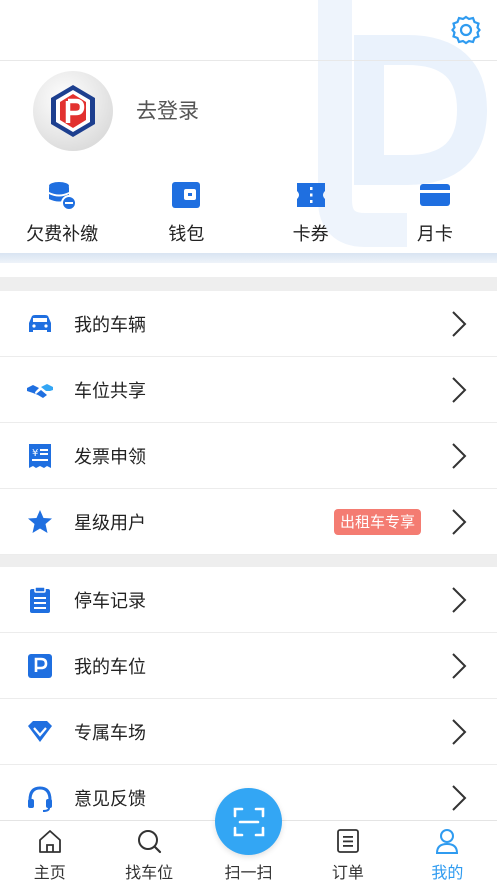 The height and width of the screenshot is (883, 497). I want to click on tab-label: 我的, so click(447, 872).